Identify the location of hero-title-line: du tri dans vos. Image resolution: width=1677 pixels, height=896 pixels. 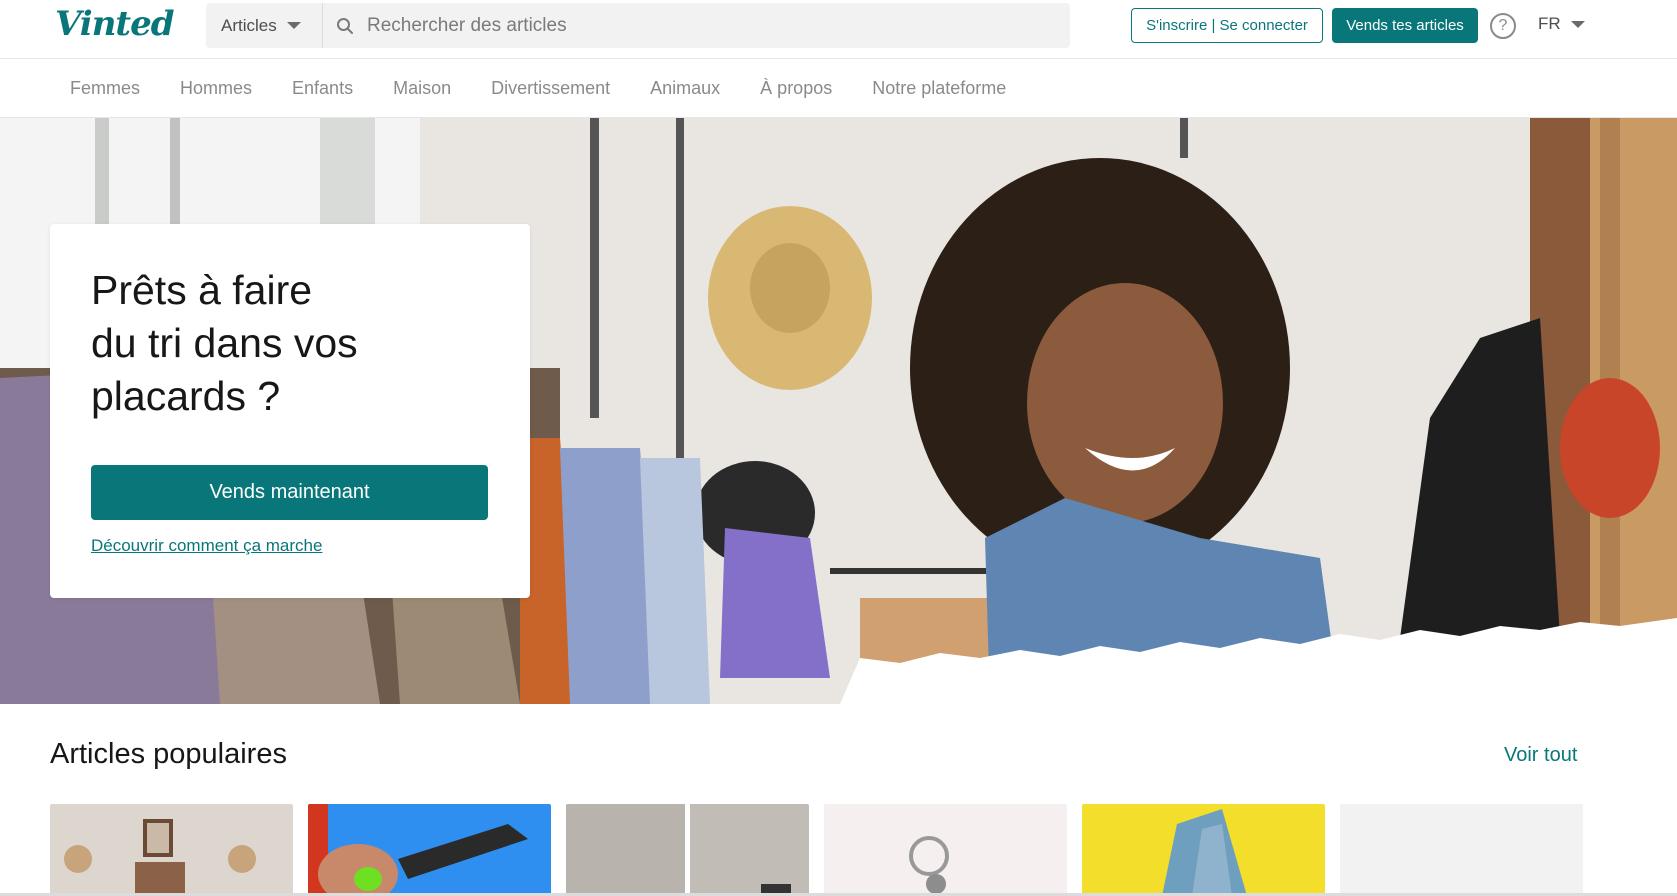
(224, 343).